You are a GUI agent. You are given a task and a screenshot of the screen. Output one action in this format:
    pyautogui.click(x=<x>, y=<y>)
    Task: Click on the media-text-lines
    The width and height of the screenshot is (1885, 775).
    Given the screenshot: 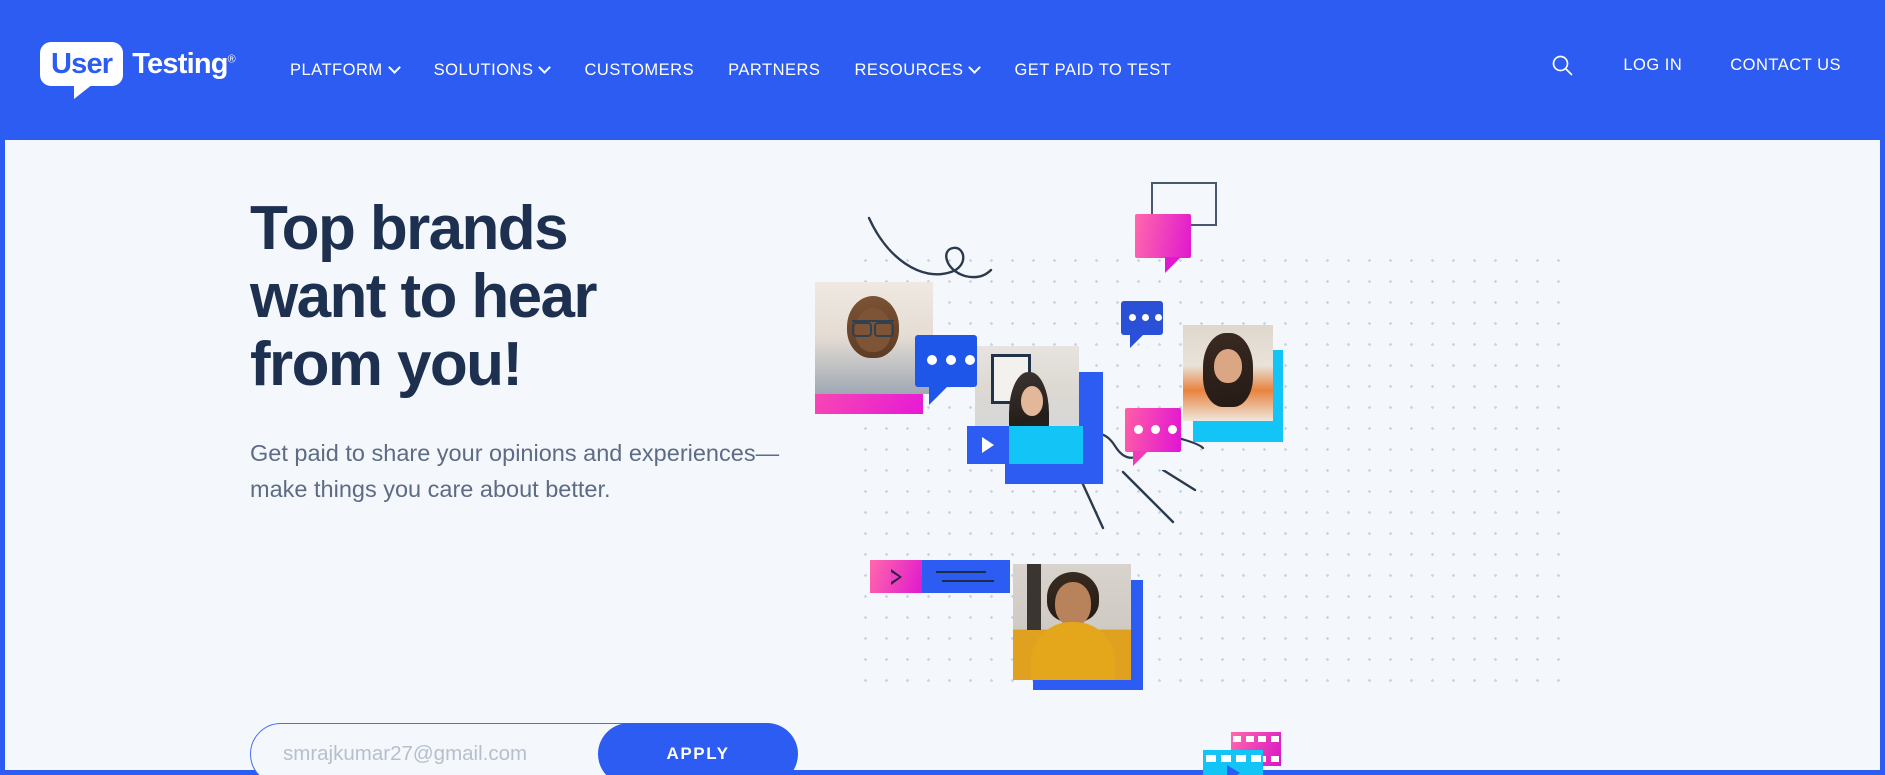 What is the action you would take?
    pyautogui.click(x=966, y=576)
    